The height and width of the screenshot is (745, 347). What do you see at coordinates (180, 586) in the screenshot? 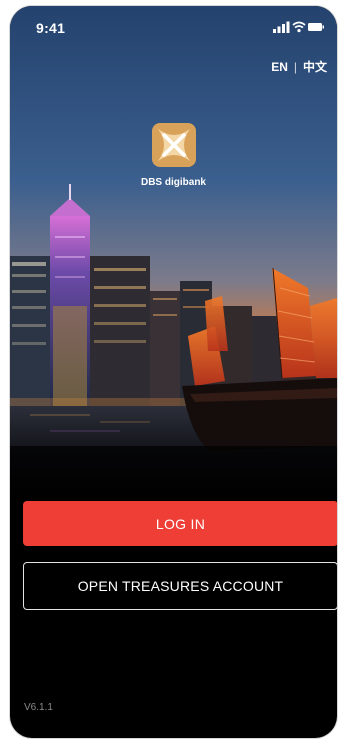
I see `open-treasures-account-button: OPEN TREASURES ACCOUNT` at bounding box center [180, 586].